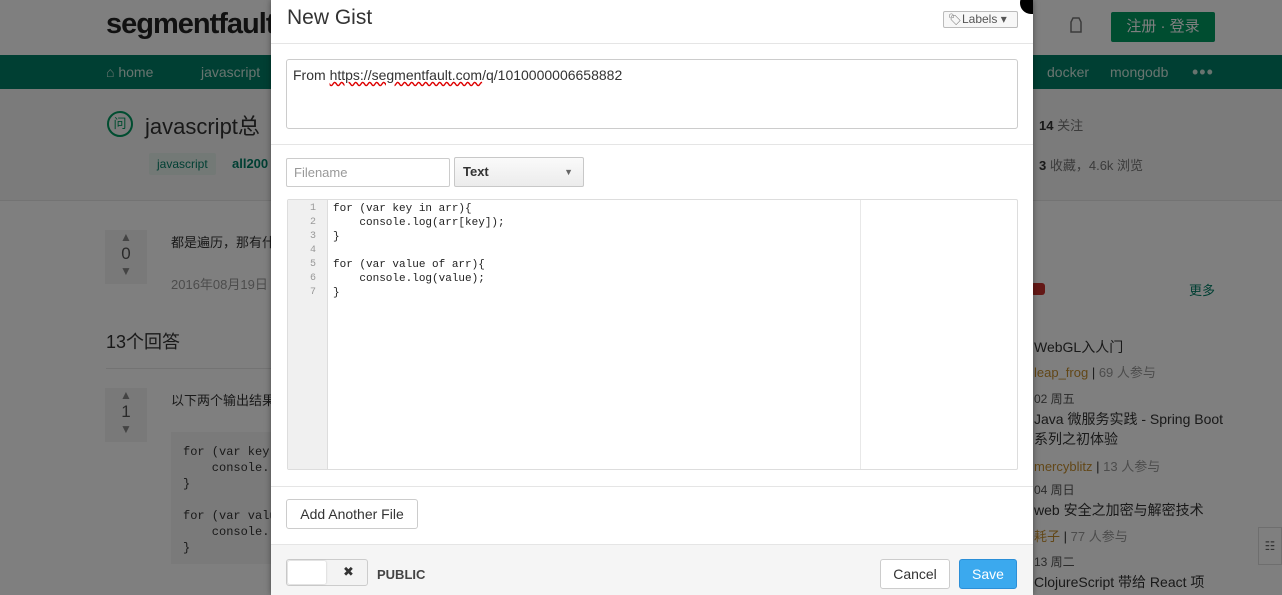 This screenshot has height=595, width=1282. Describe the element at coordinates (406, 75) in the screenshot. I see `description-url: https://segmentfault.com` at that location.